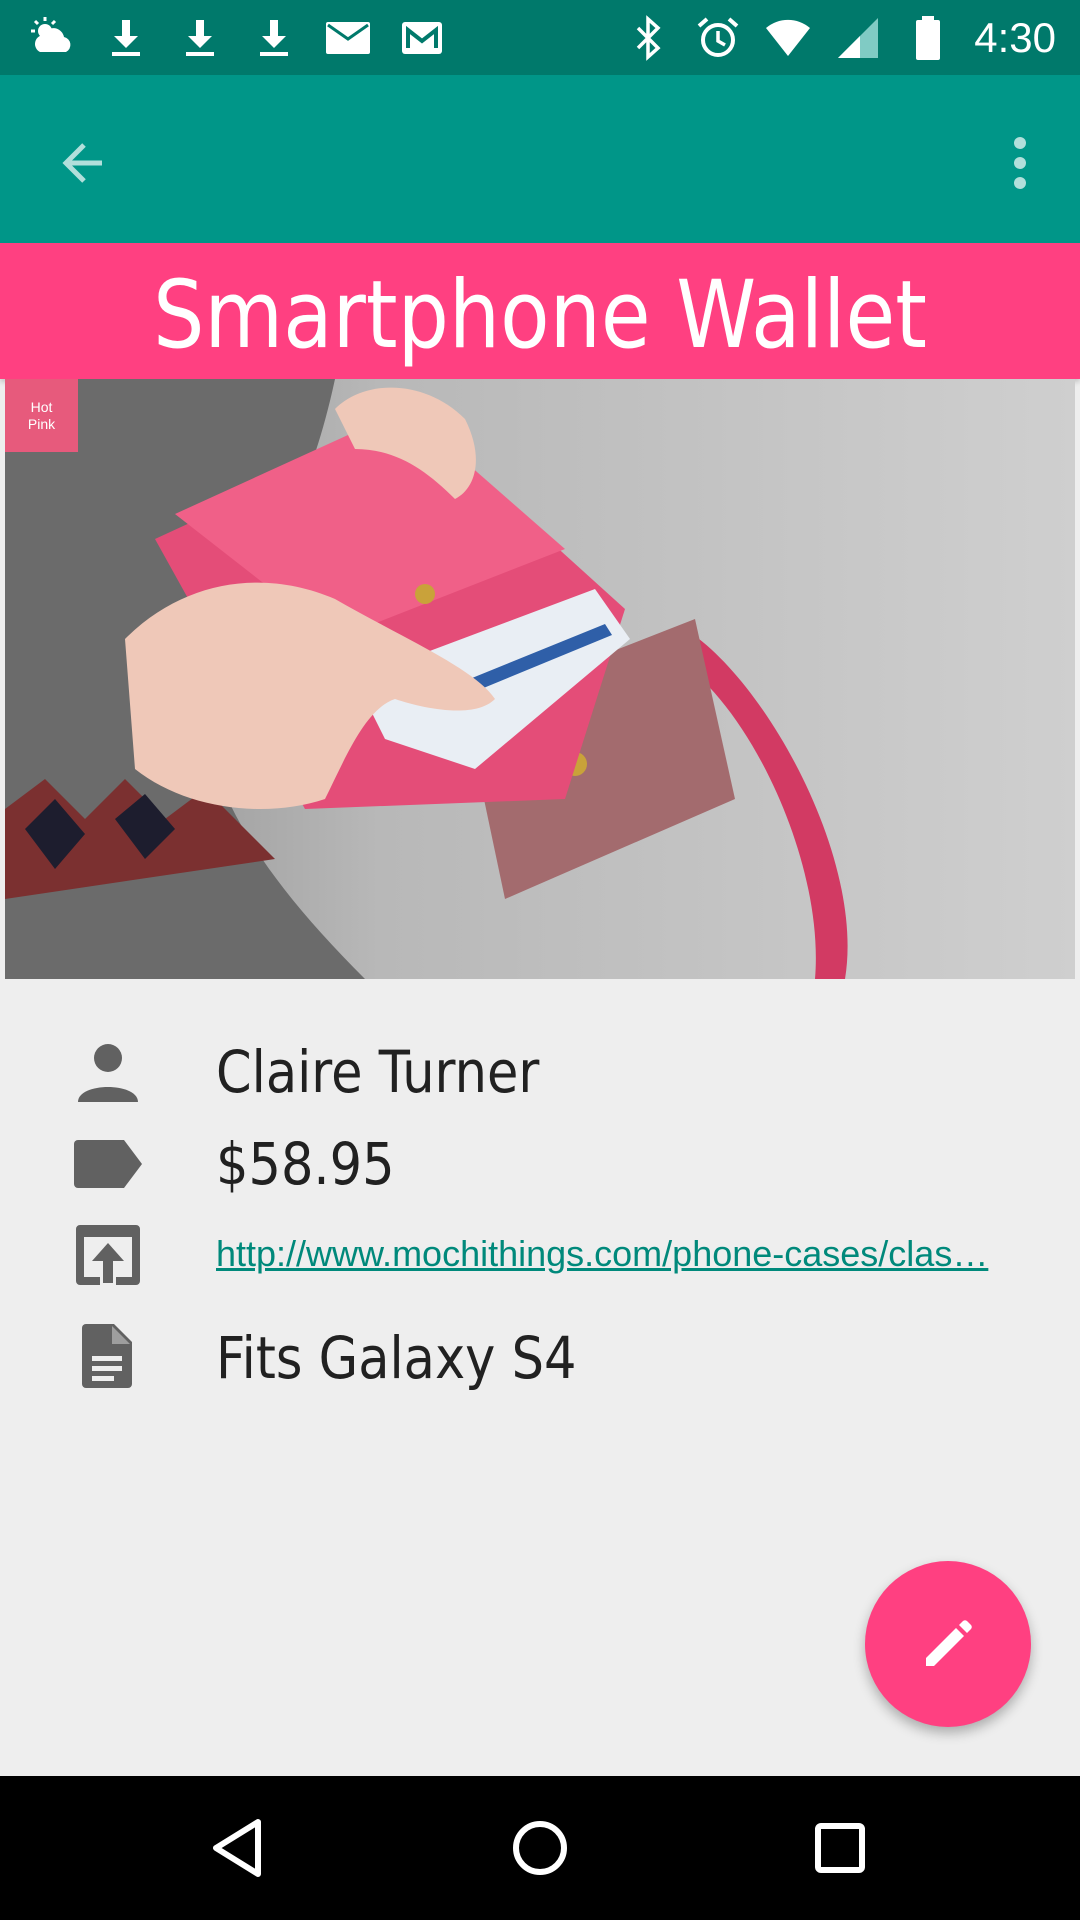 Image resolution: width=1080 pixels, height=1920 pixels. I want to click on owner-name: Claire Turner, so click(378, 1072).